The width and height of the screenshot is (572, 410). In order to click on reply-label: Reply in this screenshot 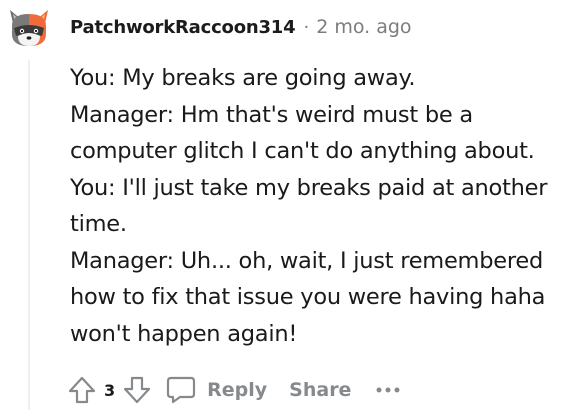, I will do `click(237, 390)`.